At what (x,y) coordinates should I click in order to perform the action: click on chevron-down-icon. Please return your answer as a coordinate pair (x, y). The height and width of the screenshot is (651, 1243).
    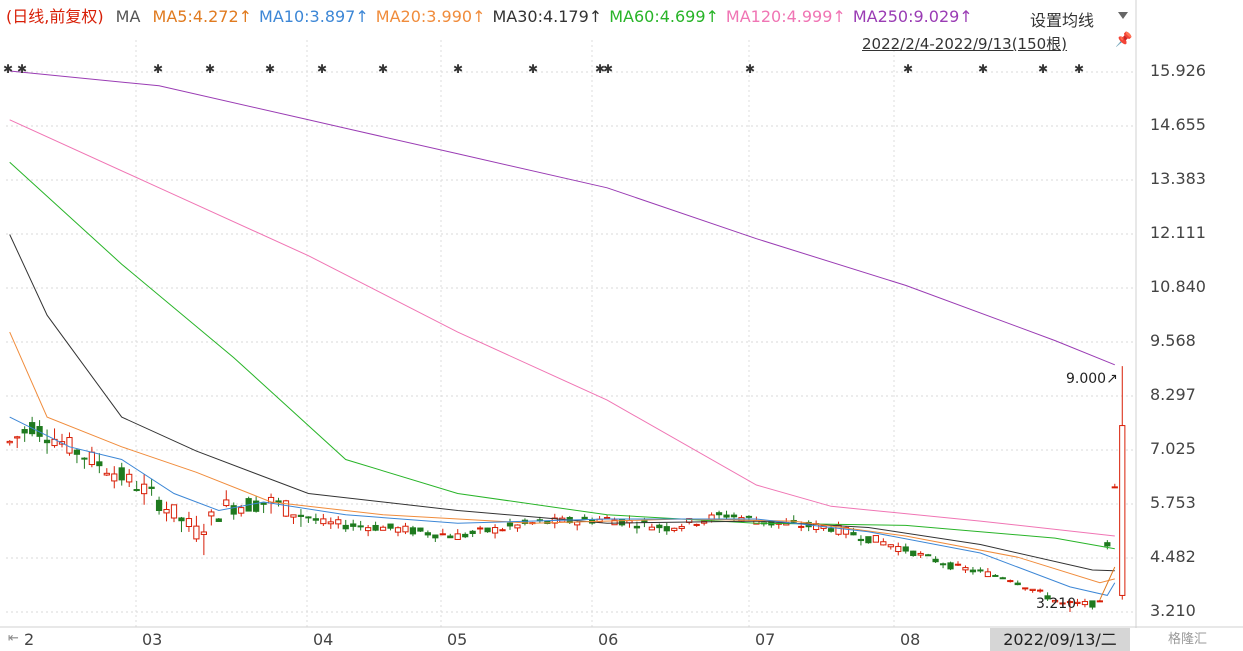
    Looking at the image, I should click on (1123, 15).